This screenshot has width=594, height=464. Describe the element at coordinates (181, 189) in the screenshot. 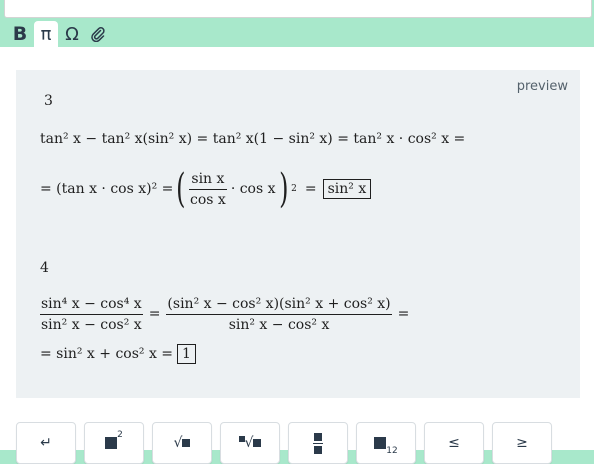

I see `left-paren: (` at that location.